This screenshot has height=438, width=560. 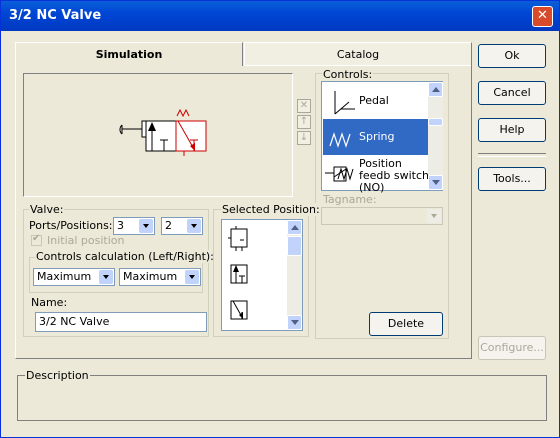 I want to click on remove-control-button: ✕, so click(x=304, y=106).